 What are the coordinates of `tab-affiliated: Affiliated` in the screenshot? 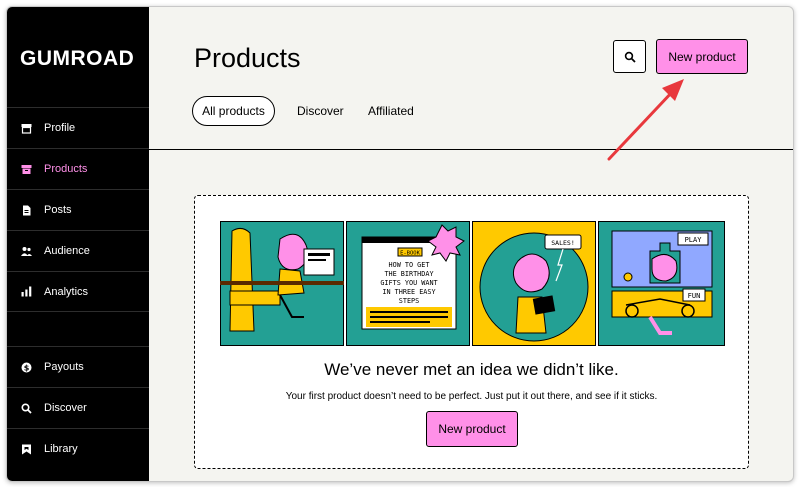 It's located at (391, 111).